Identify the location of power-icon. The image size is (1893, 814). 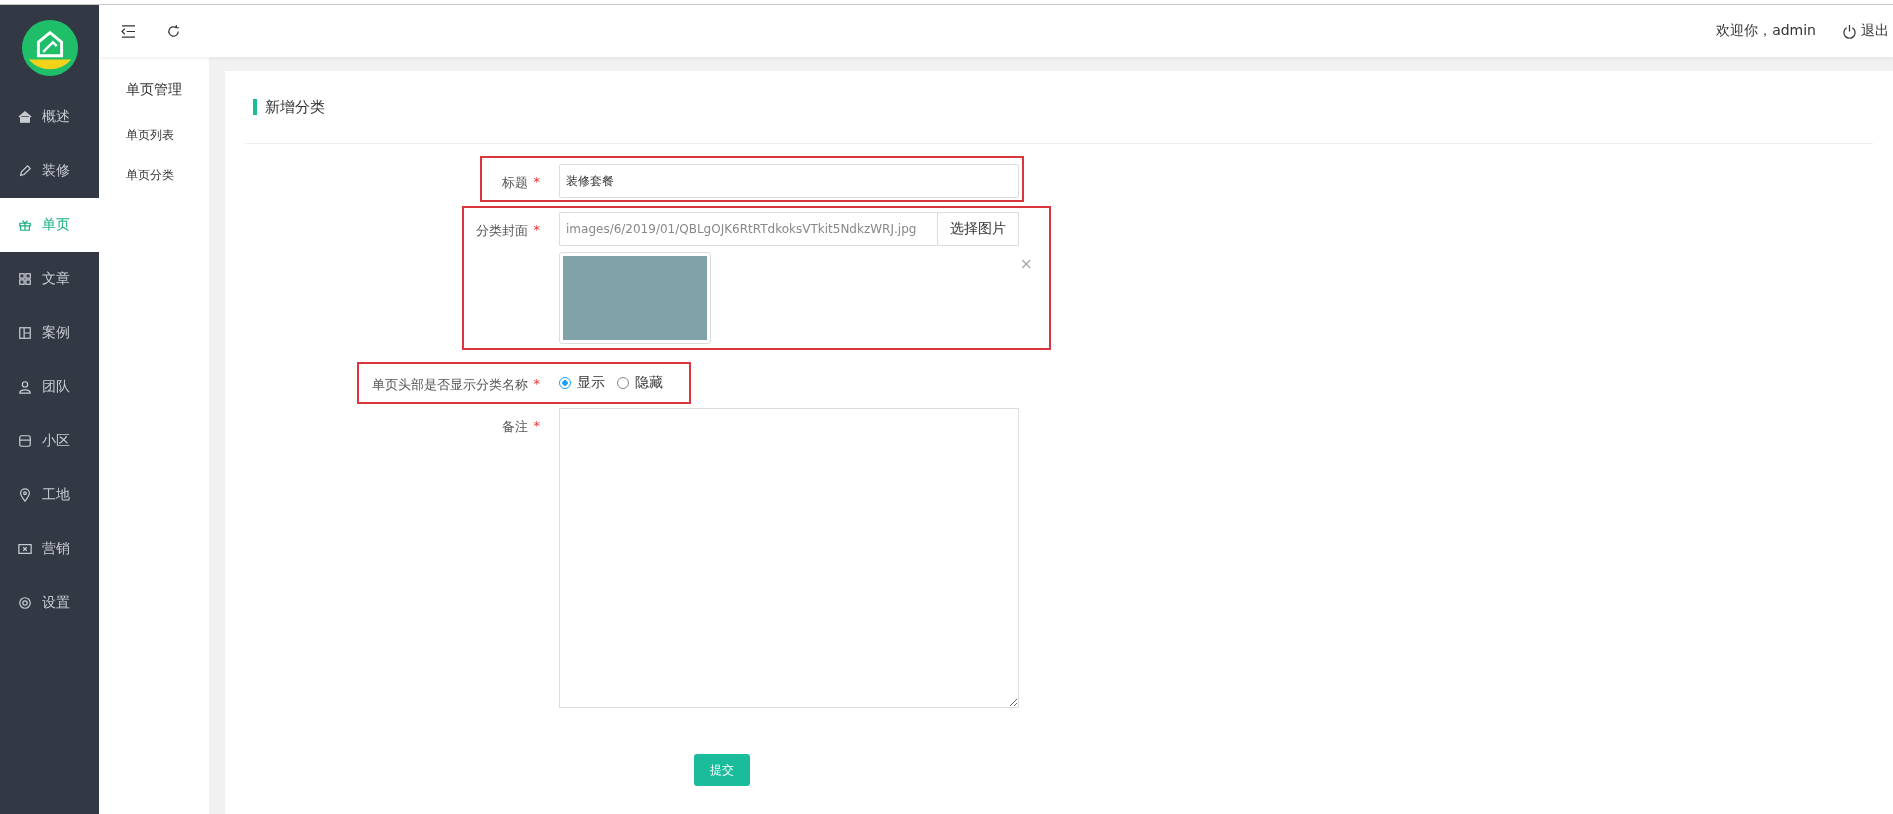
(1849, 31).